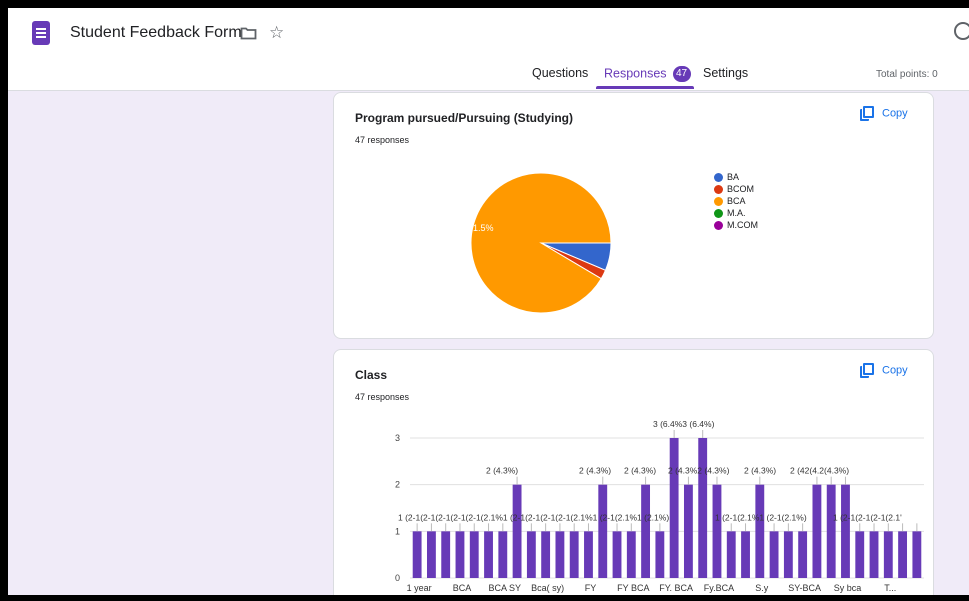 This screenshot has height=601, width=969. Describe the element at coordinates (591, 588) in the screenshot. I see `x-tick-label: FY` at that location.